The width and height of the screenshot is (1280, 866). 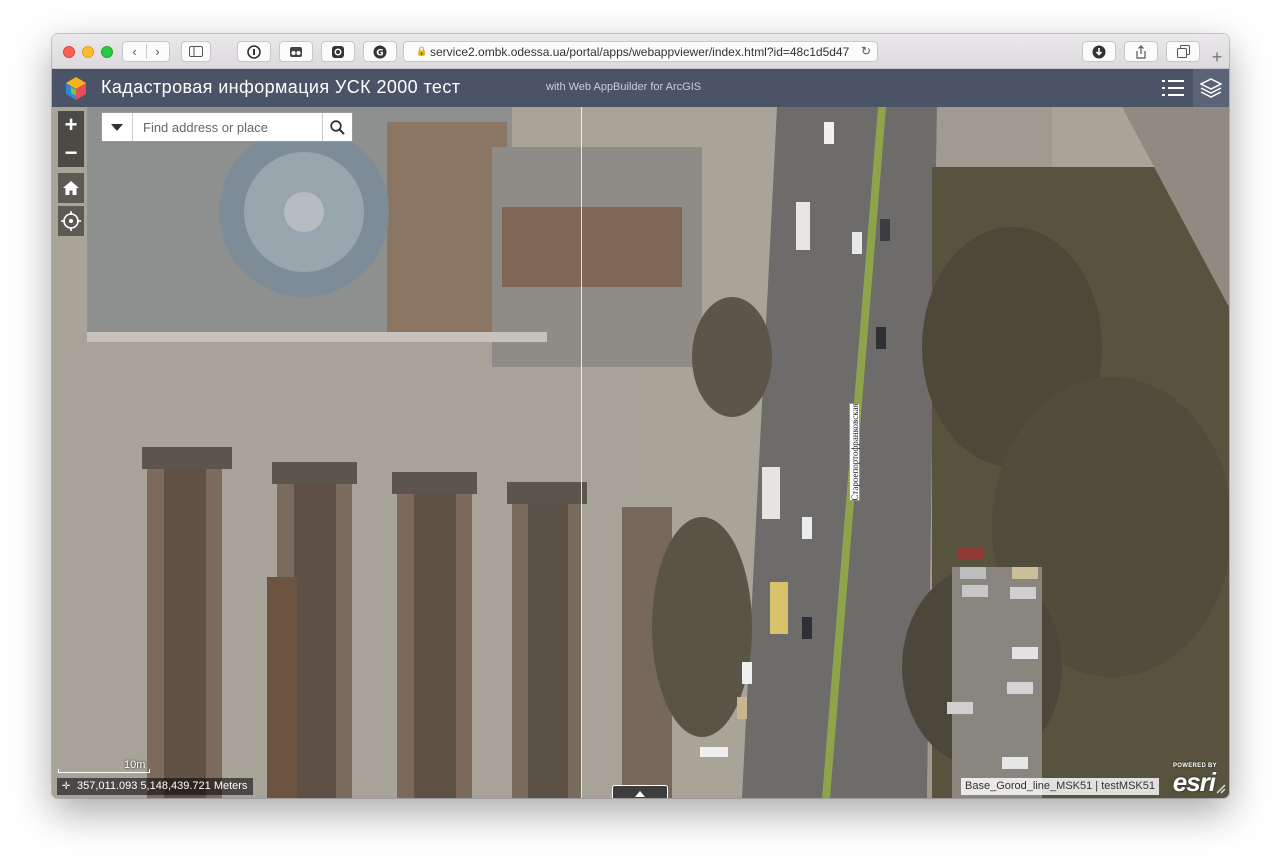 What do you see at coordinates (69, 52) in the screenshot?
I see `close-window-button` at bounding box center [69, 52].